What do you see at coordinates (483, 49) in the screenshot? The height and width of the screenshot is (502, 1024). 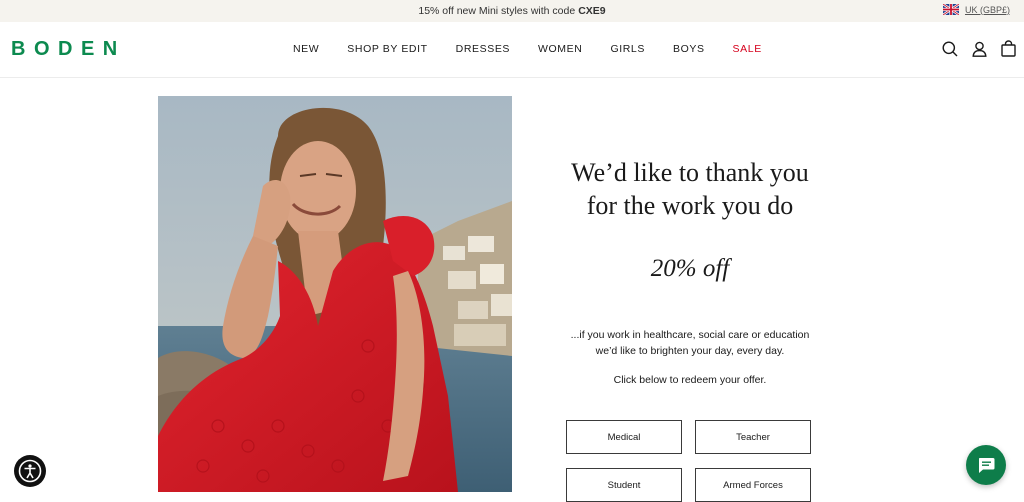 I see `nav-item-dresses: DRESSES` at bounding box center [483, 49].